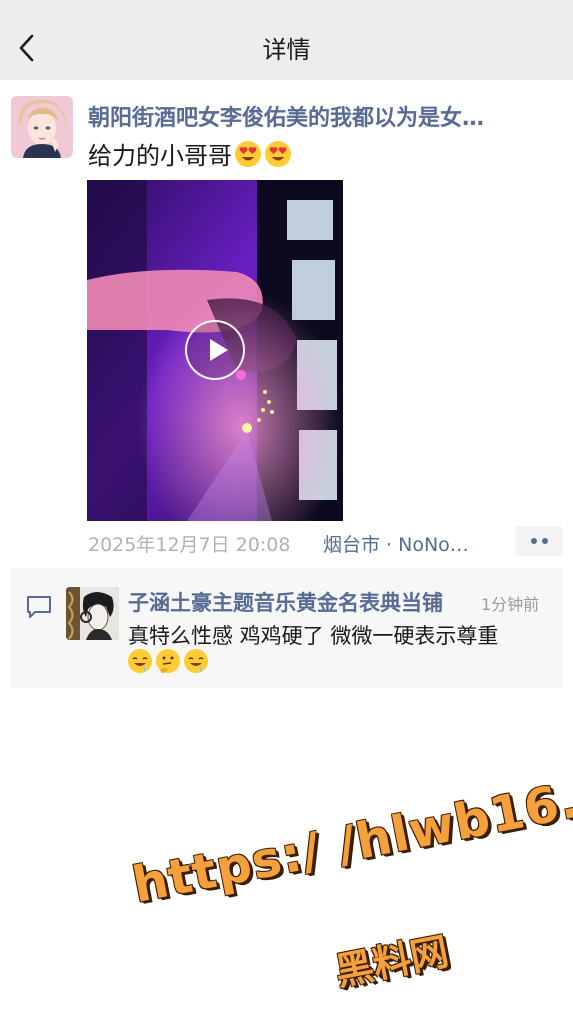 The width and height of the screenshot is (573, 1029). Describe the element at coordinates (92, 613) in the screenshot. I see `commenter-avatar` at that location.